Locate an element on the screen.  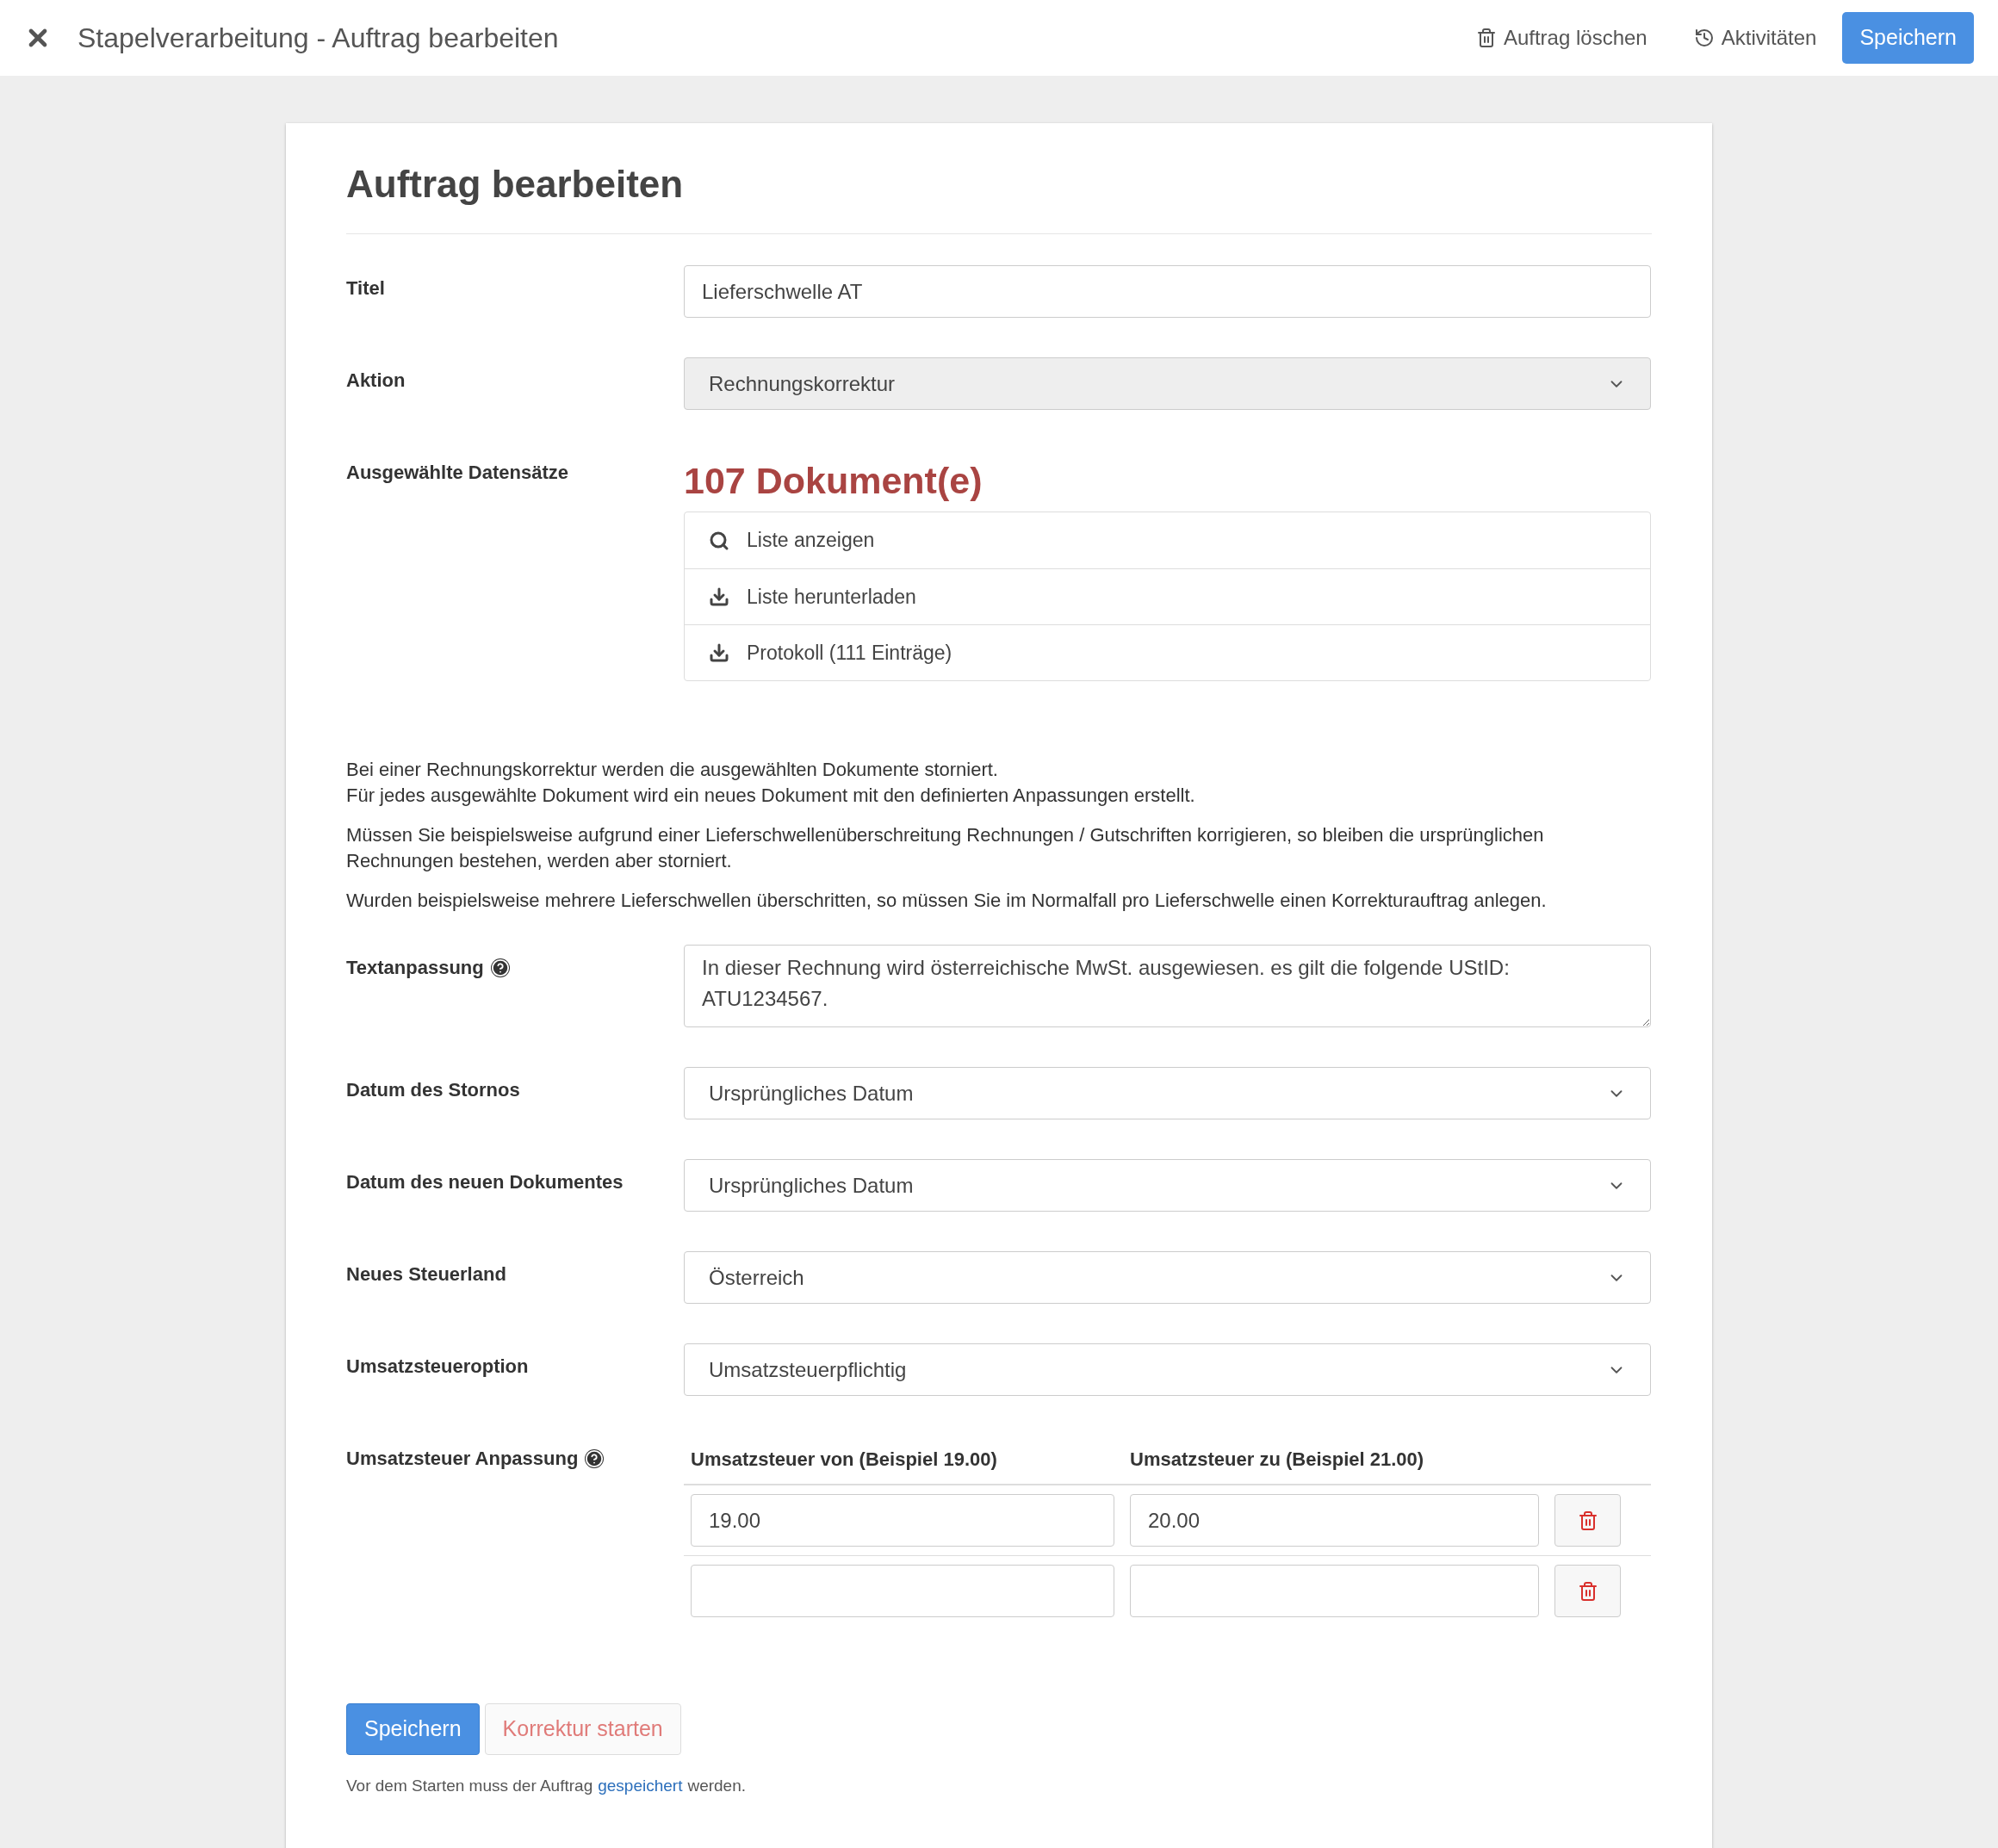
column-header: Umsatzsteuer zu (Beispiel 21.00) is located at coordinates (1277, 1460).